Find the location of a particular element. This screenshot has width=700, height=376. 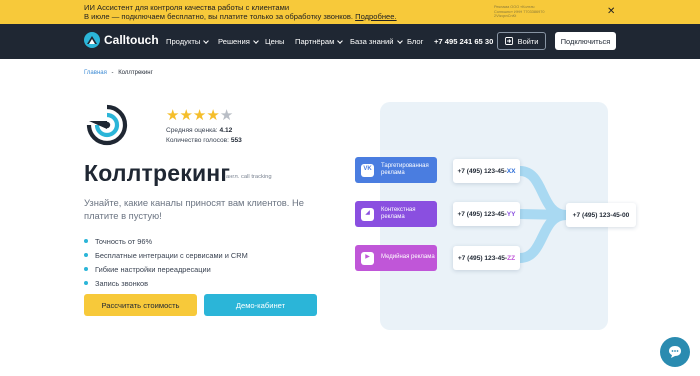

channel-context-label: Контекстная реклама is located at coordinates (398, 213).